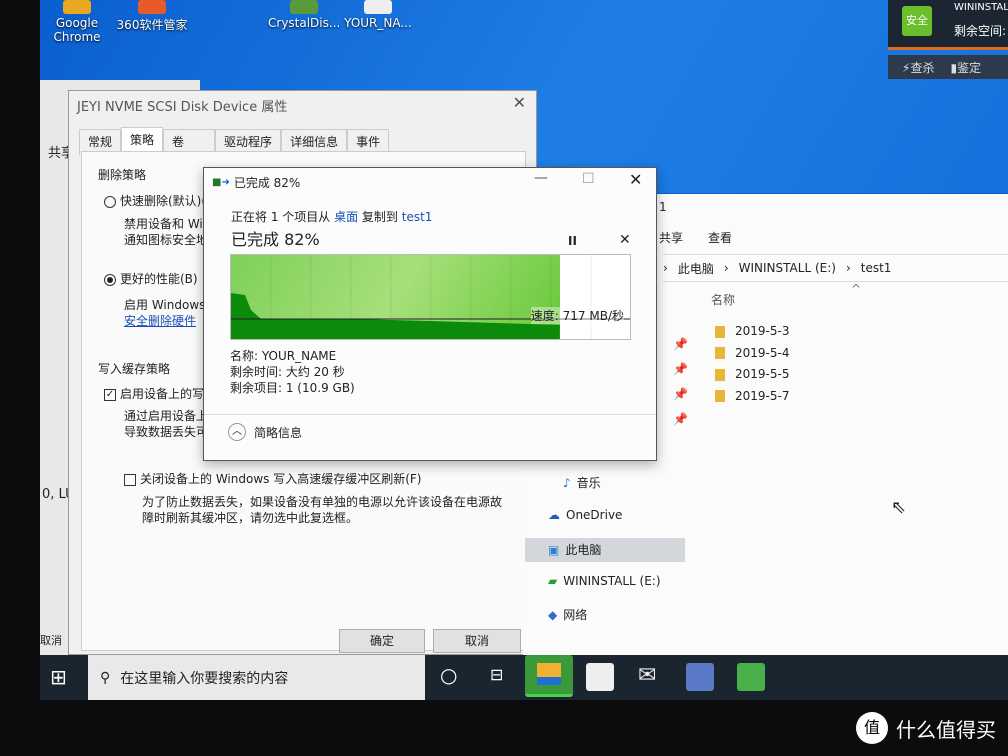 The height and width of the screenshot is (756, 1008). What do you see at coordinates (856, 289) in the screenshot?
I see `sort-up-icon: ^` at bounding box center [856, 289].